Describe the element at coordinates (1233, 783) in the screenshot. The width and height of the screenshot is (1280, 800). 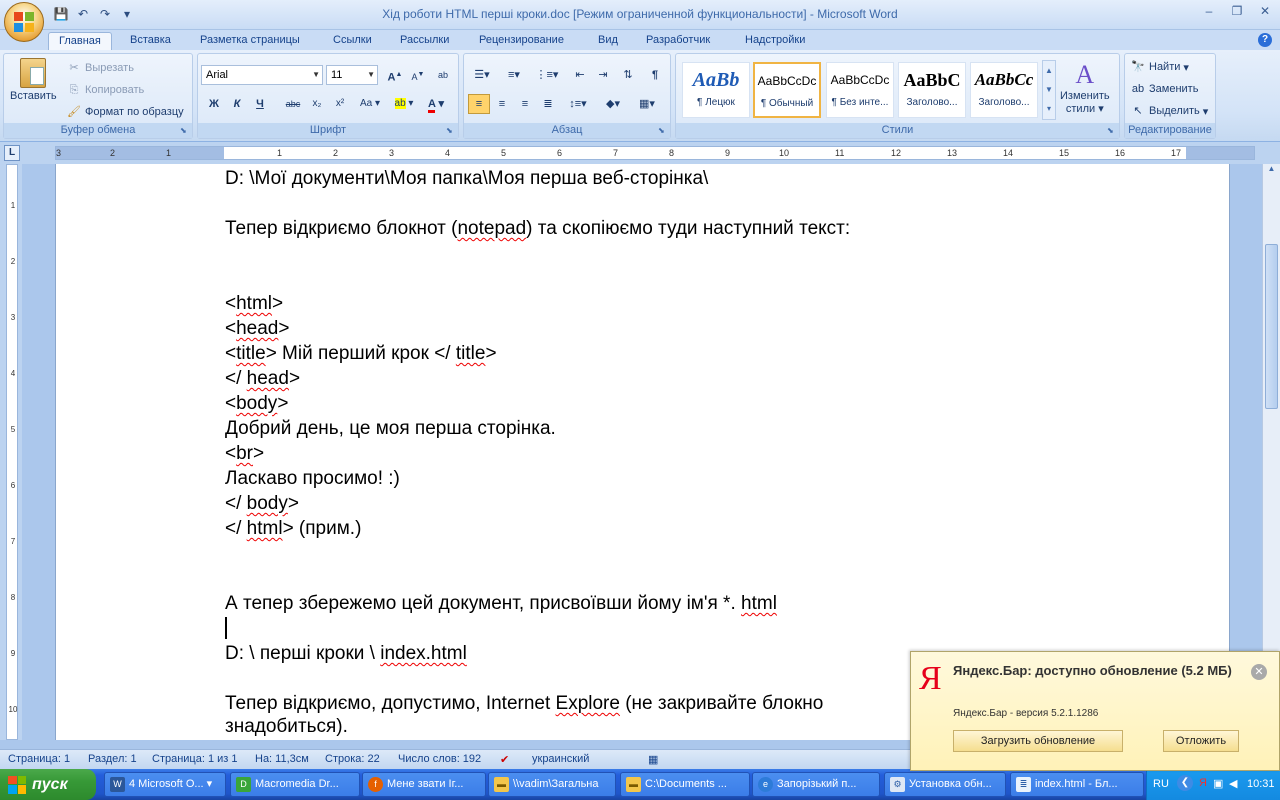
I see `speaker-icon: ◀` at that location.